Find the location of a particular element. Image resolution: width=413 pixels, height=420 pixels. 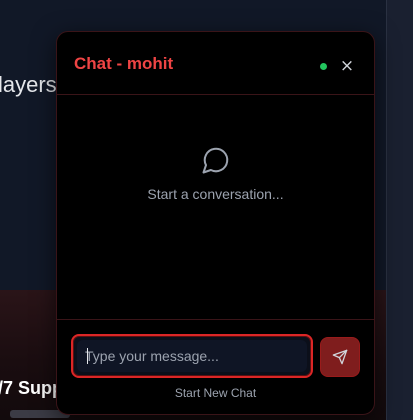

scrollbar-track is located at coordinates (399, 210).